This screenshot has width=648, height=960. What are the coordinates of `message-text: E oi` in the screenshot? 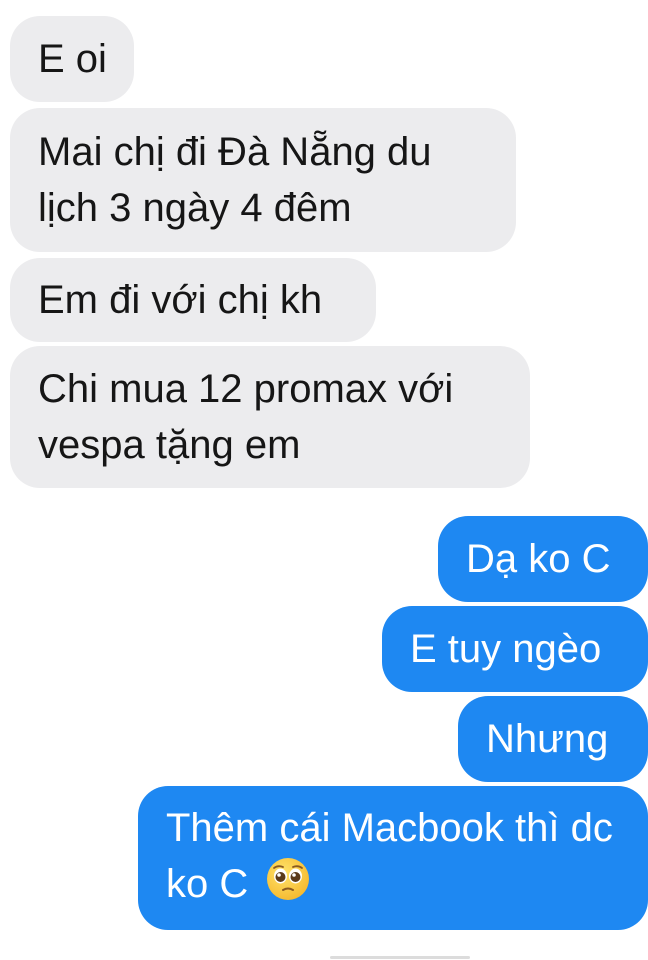 It's located at (72, 59).